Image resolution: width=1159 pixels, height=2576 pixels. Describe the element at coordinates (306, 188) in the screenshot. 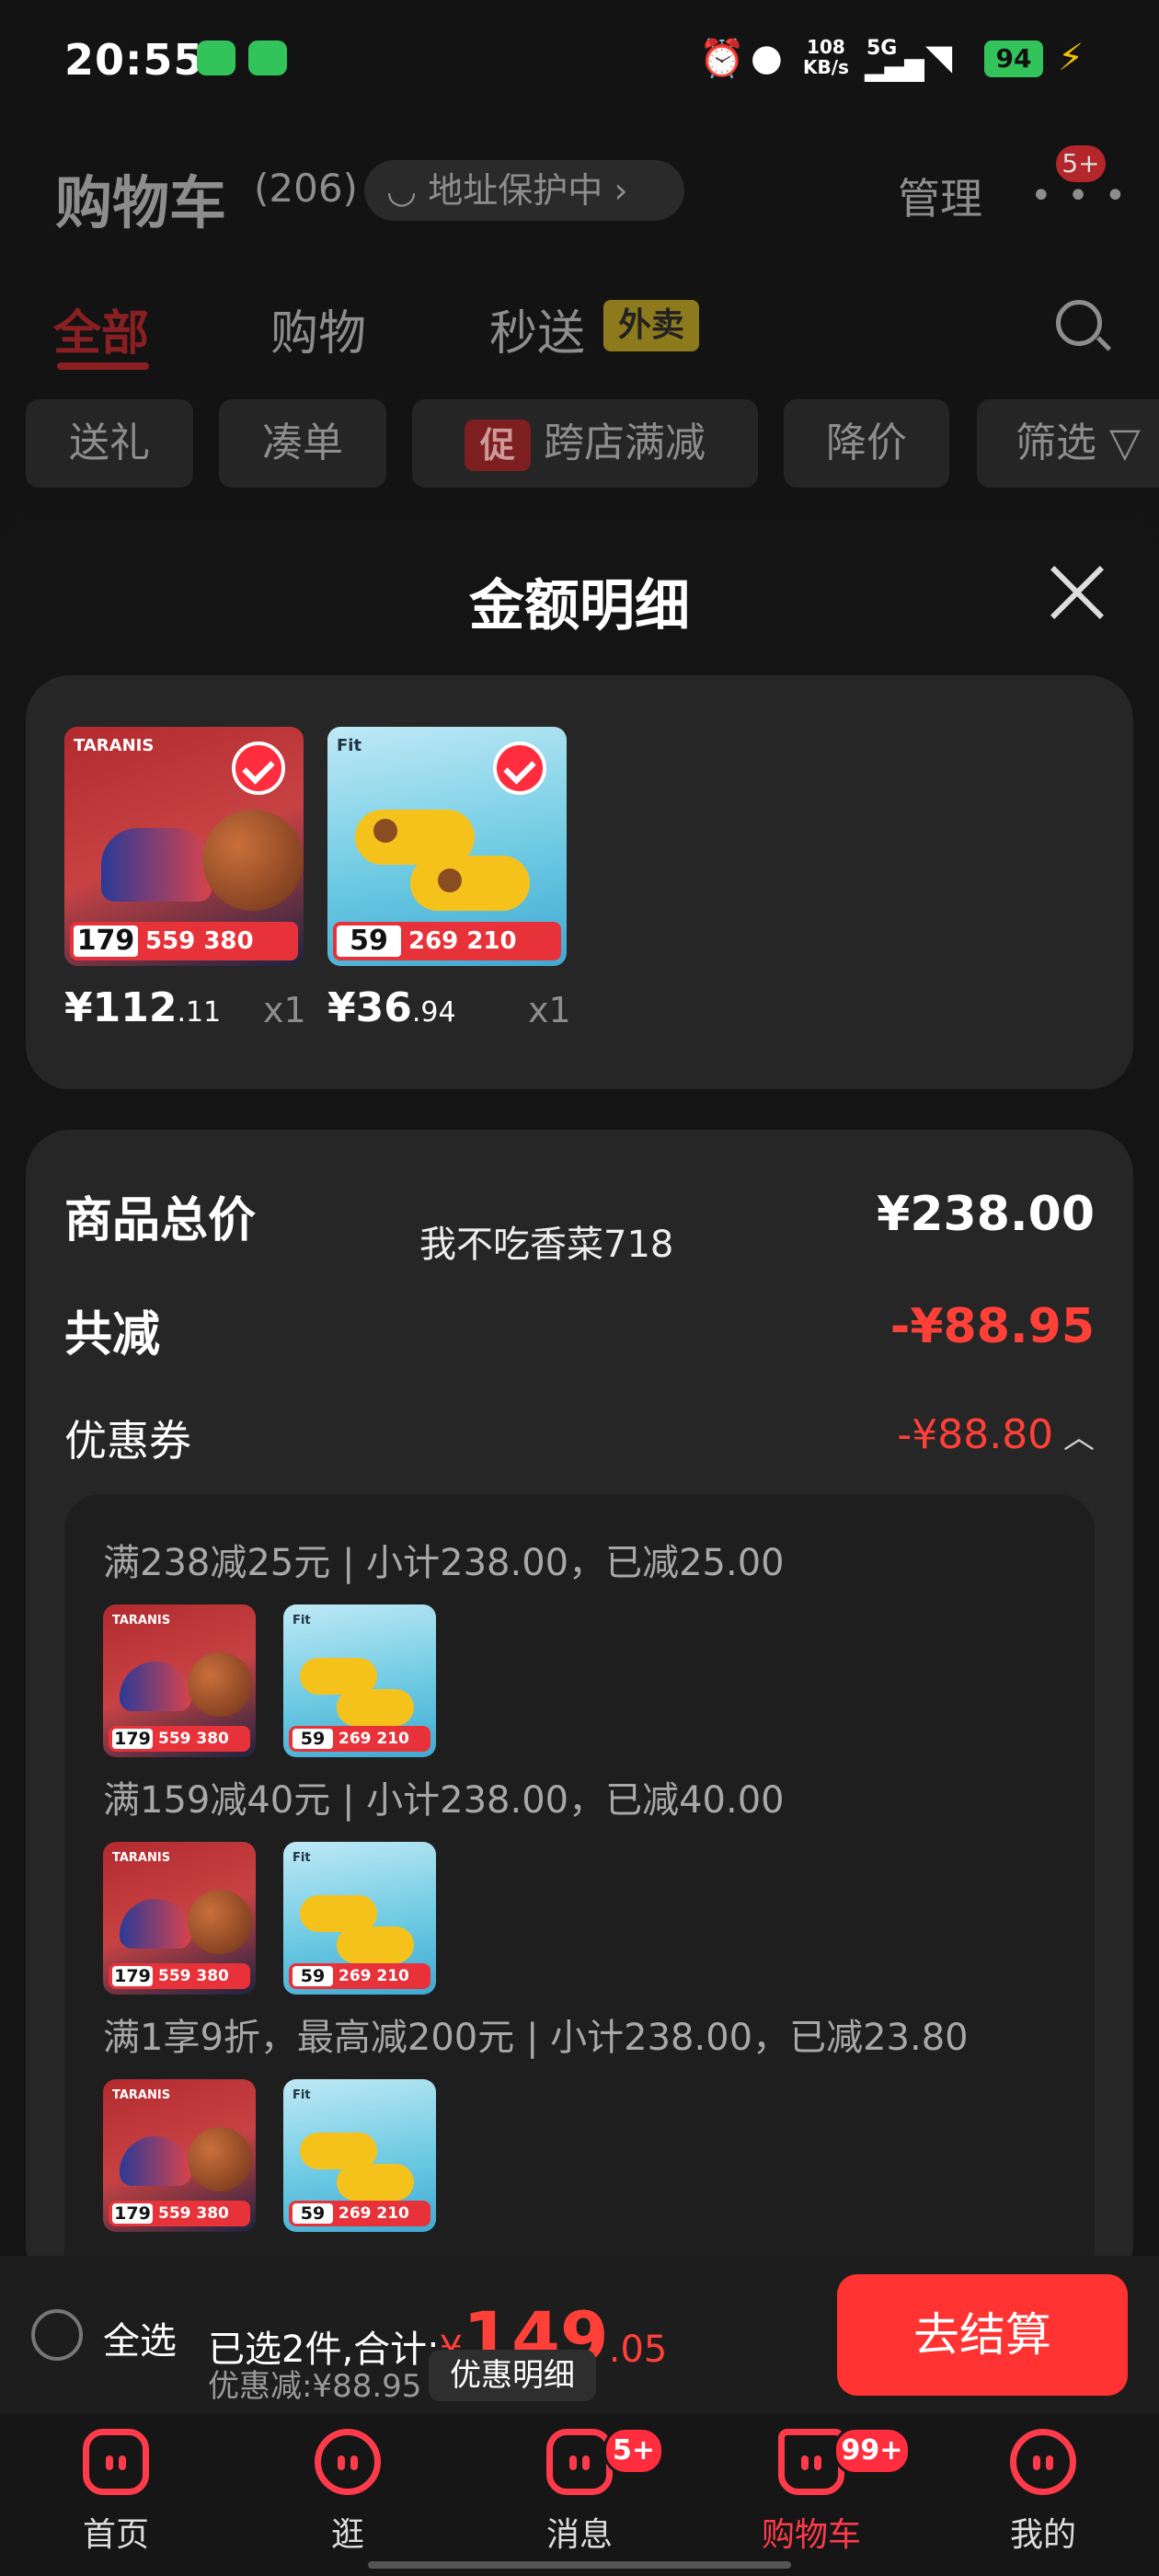

I see `cart-count: (206)` at that location.